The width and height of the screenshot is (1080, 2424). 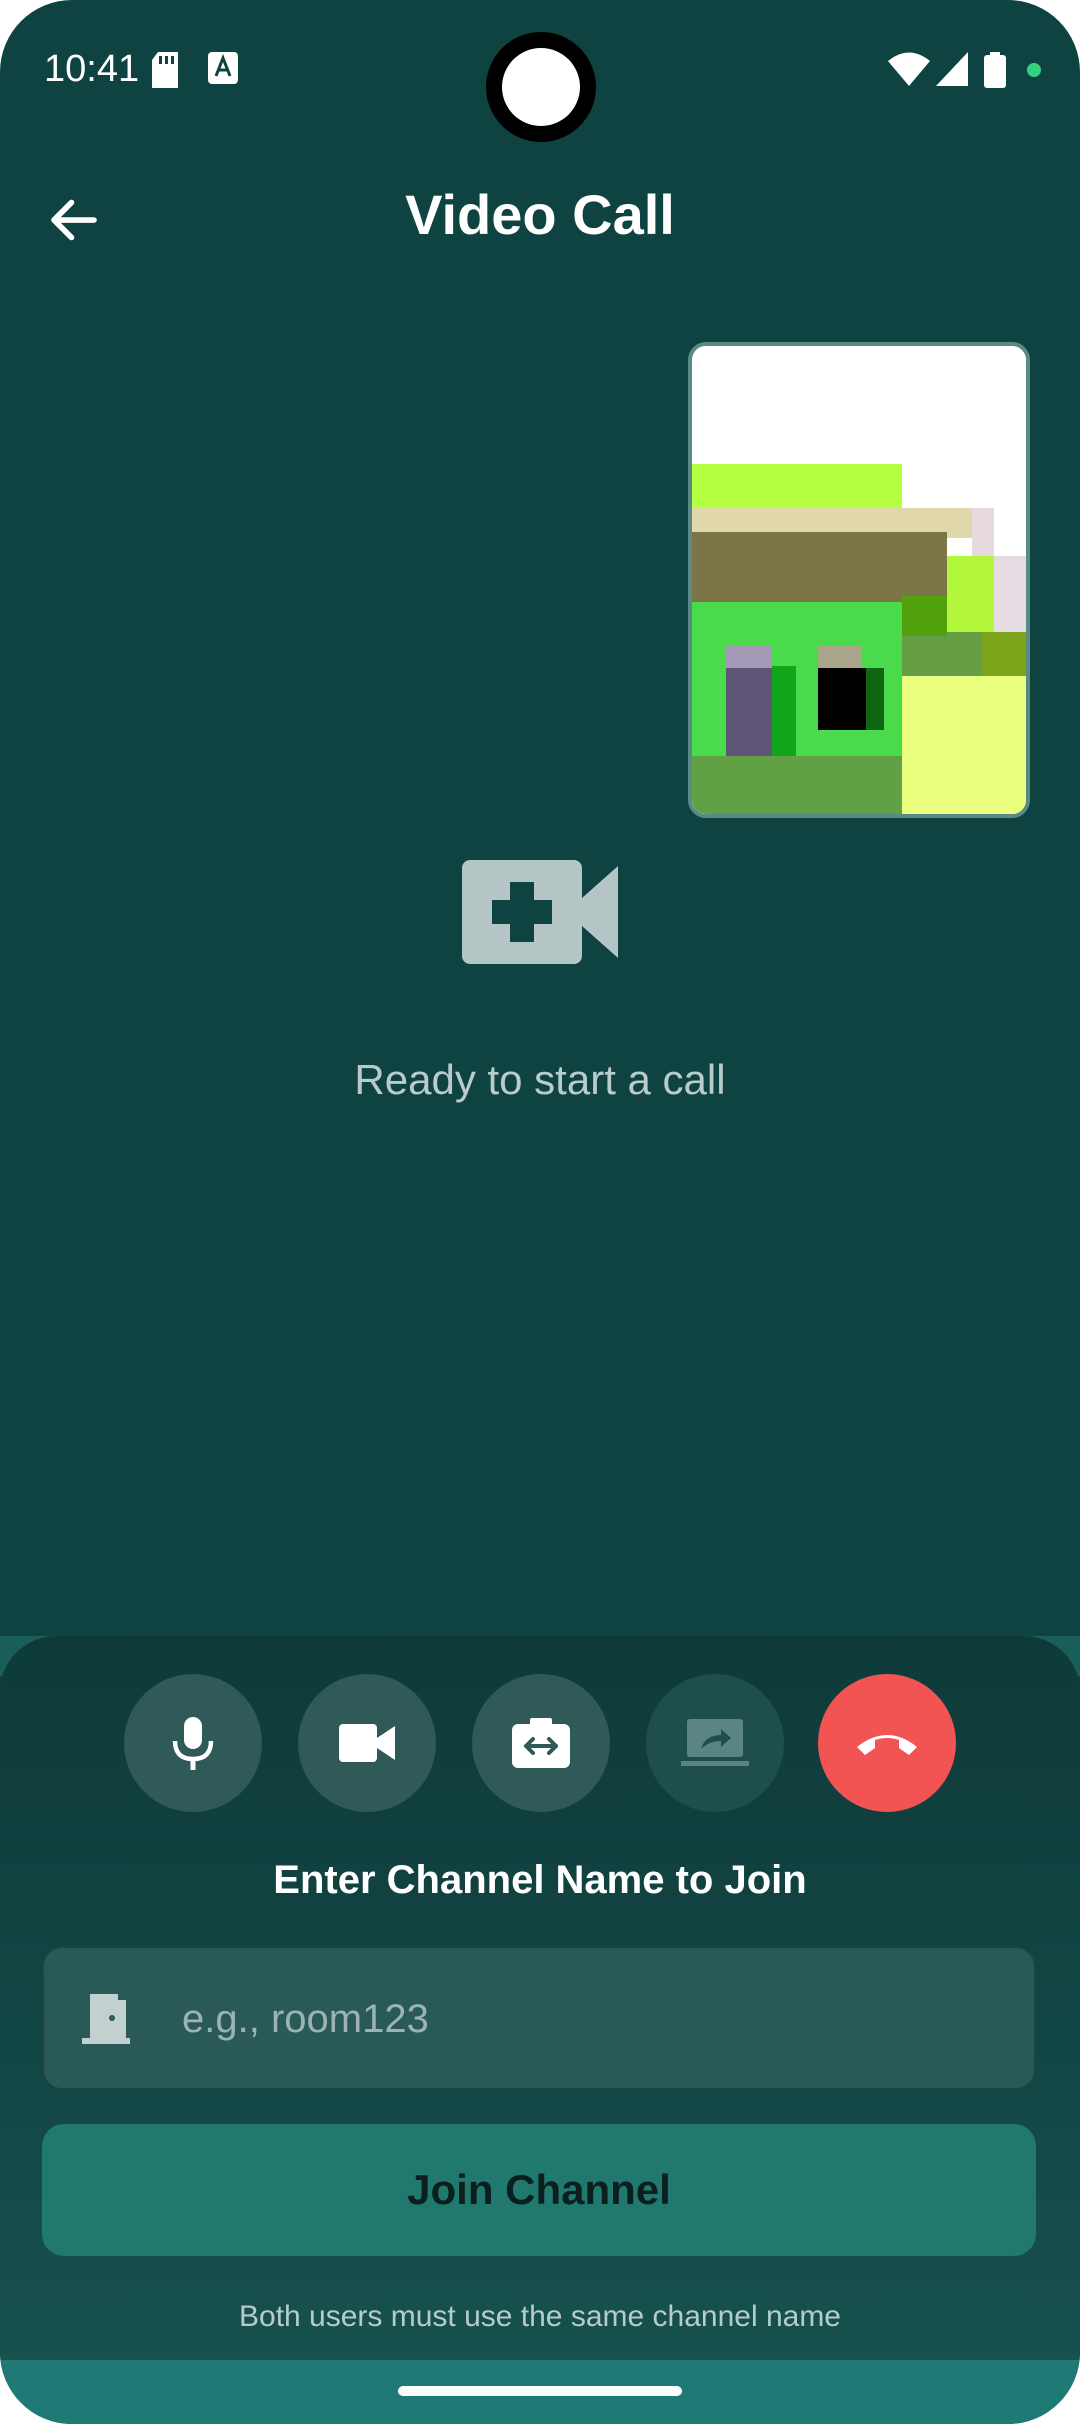 What do you see at coordinates (540, 1880) in the screenshot?
I see `channel-label: Enter Channel Name to Join` at bounding box center [540, 1880].